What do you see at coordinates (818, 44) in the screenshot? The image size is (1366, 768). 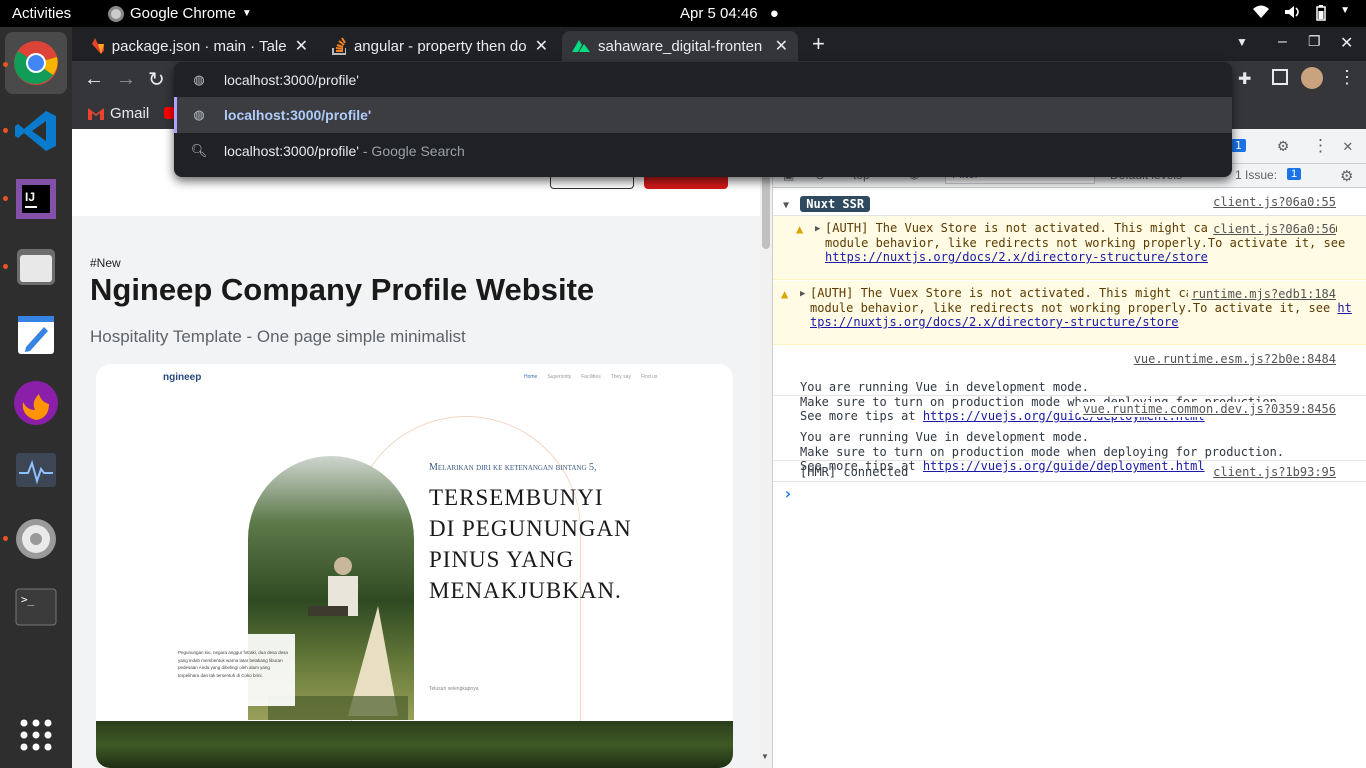 I see `new-tab-button: +` at bounding box center [818, 44].